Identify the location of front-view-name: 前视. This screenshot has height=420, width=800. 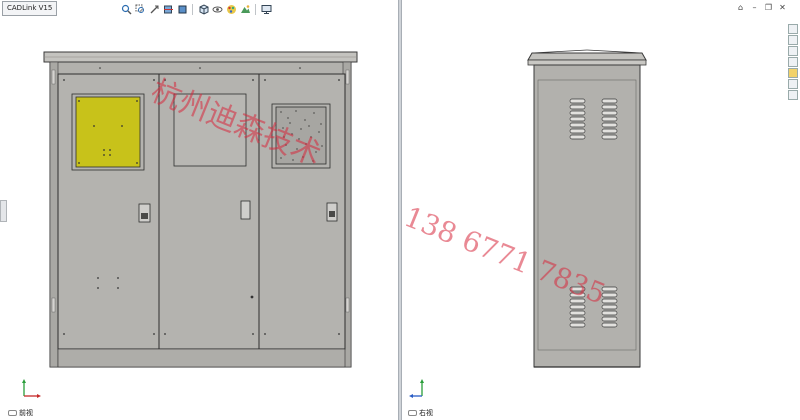
(26, 413).